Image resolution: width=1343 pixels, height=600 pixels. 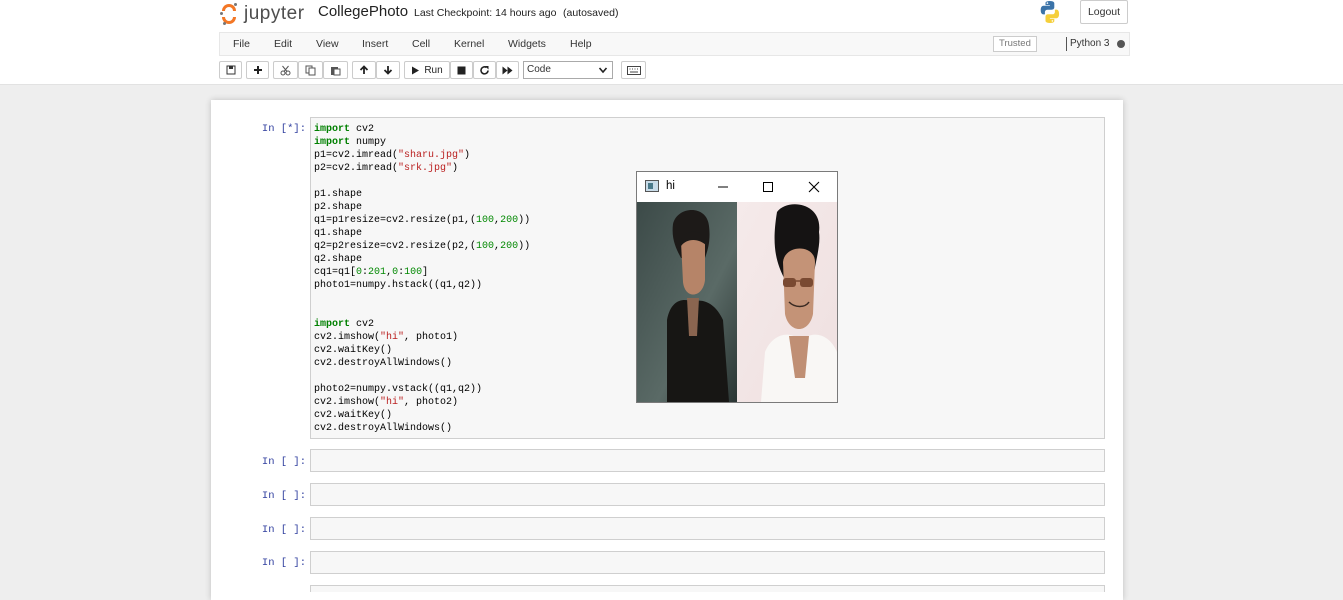 I want to click on copy-button, so click(x=310, y=70).